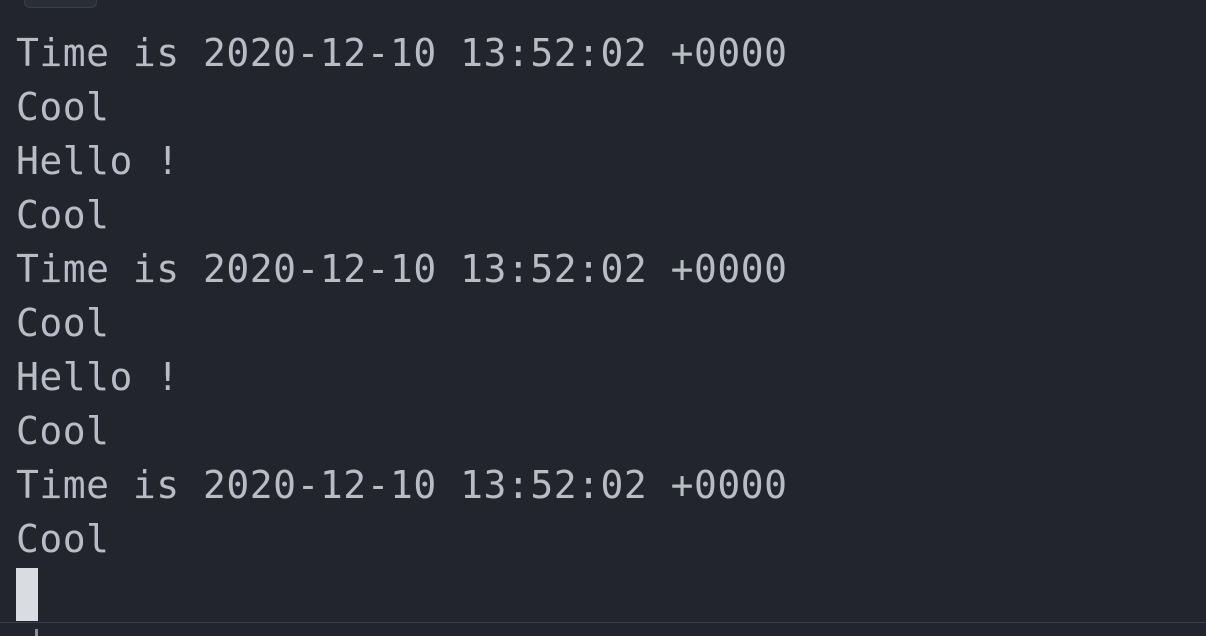 The height and width of the screenshot is (636, 1206). What do you see at coordinates (27, 594) in the screenshot?
I see `terminal-cursor` at bounding box center [27, 594].